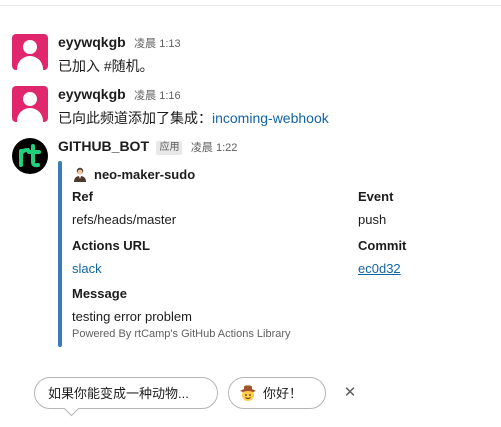  Describe the element at coordinates (144, 174) in the screenshot. I see `author-name: neo-maker-sudo` at that location.